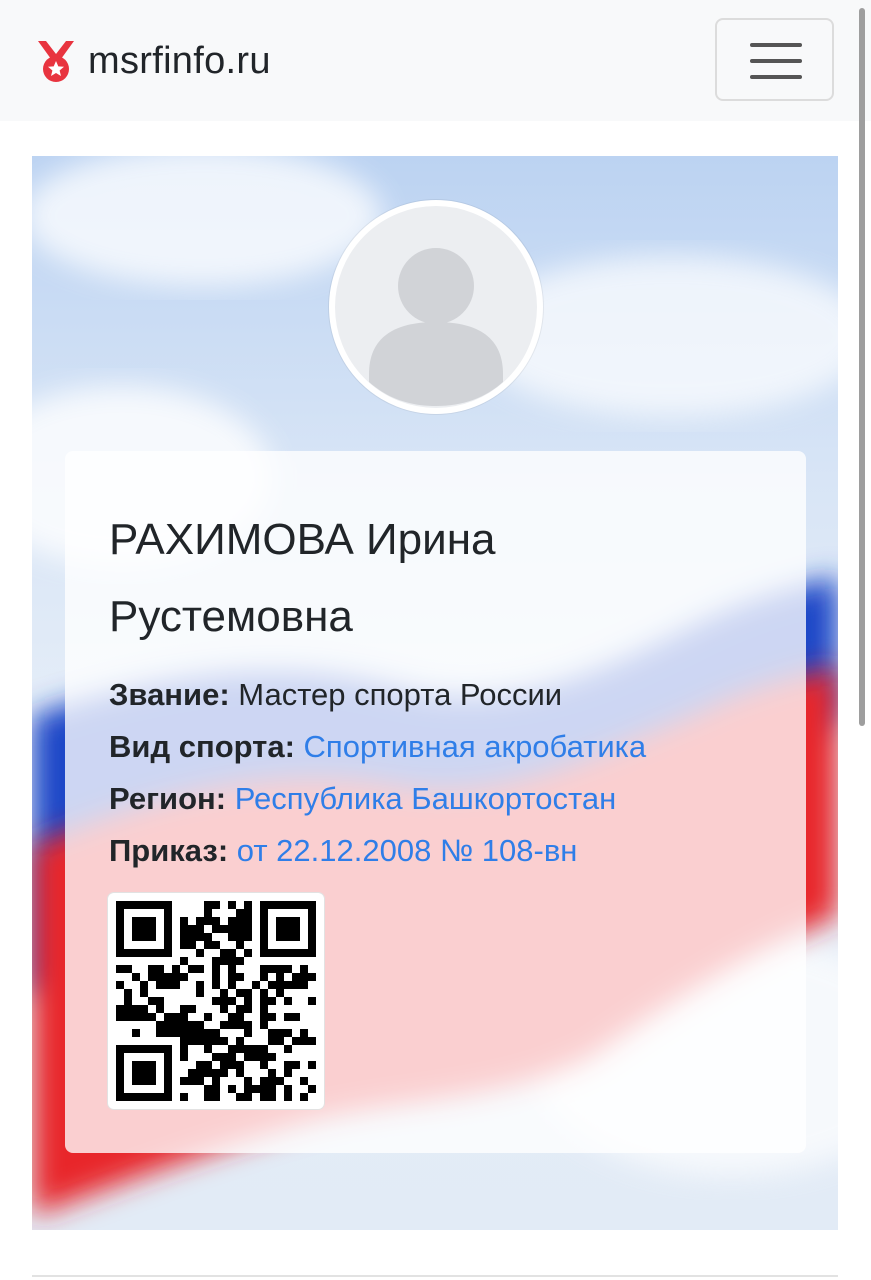 The width and height of the screenshot is (871, 1280). I want to click on order-row: Приказ: от 22.12.2008 № 108-вн, so click(435, 851).